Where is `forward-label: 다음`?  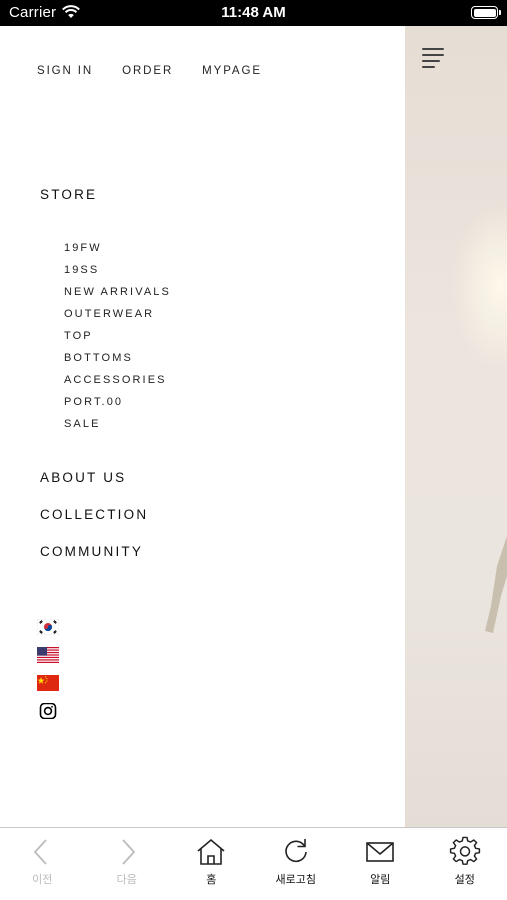 forward-label: 다음 is located at coordinates (126, 879).